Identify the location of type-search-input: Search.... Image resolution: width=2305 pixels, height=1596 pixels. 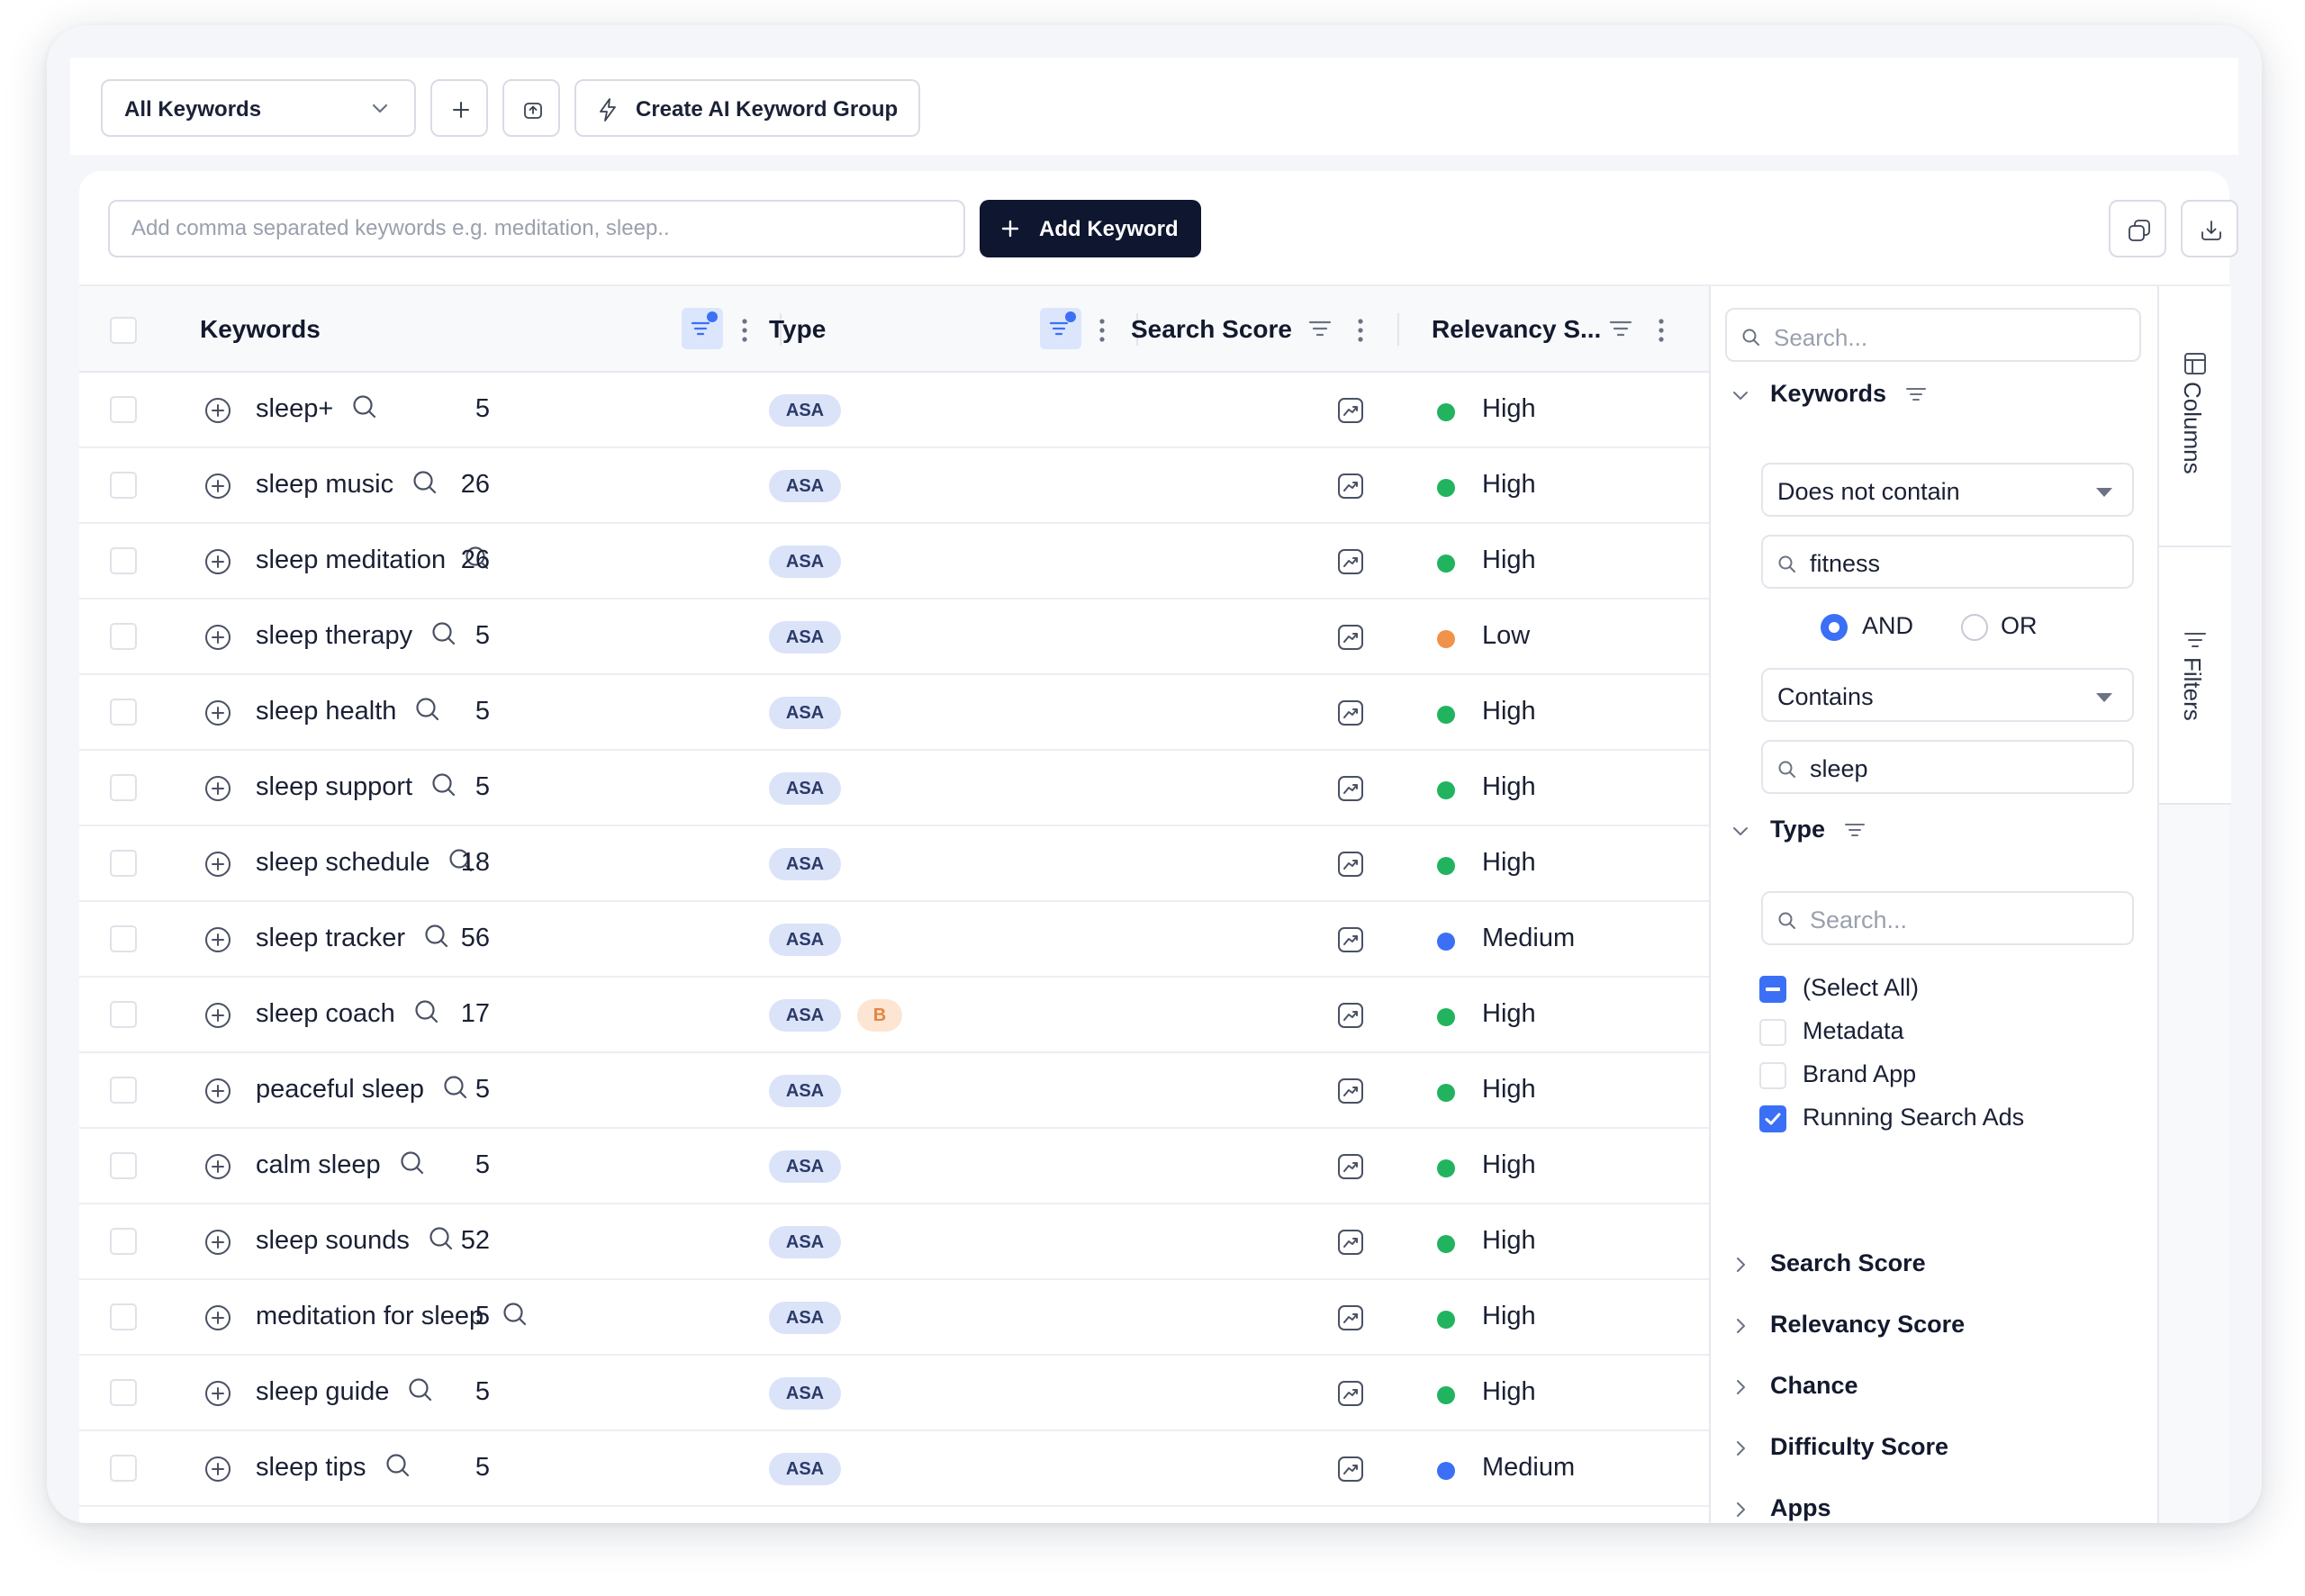
(1948, 918).